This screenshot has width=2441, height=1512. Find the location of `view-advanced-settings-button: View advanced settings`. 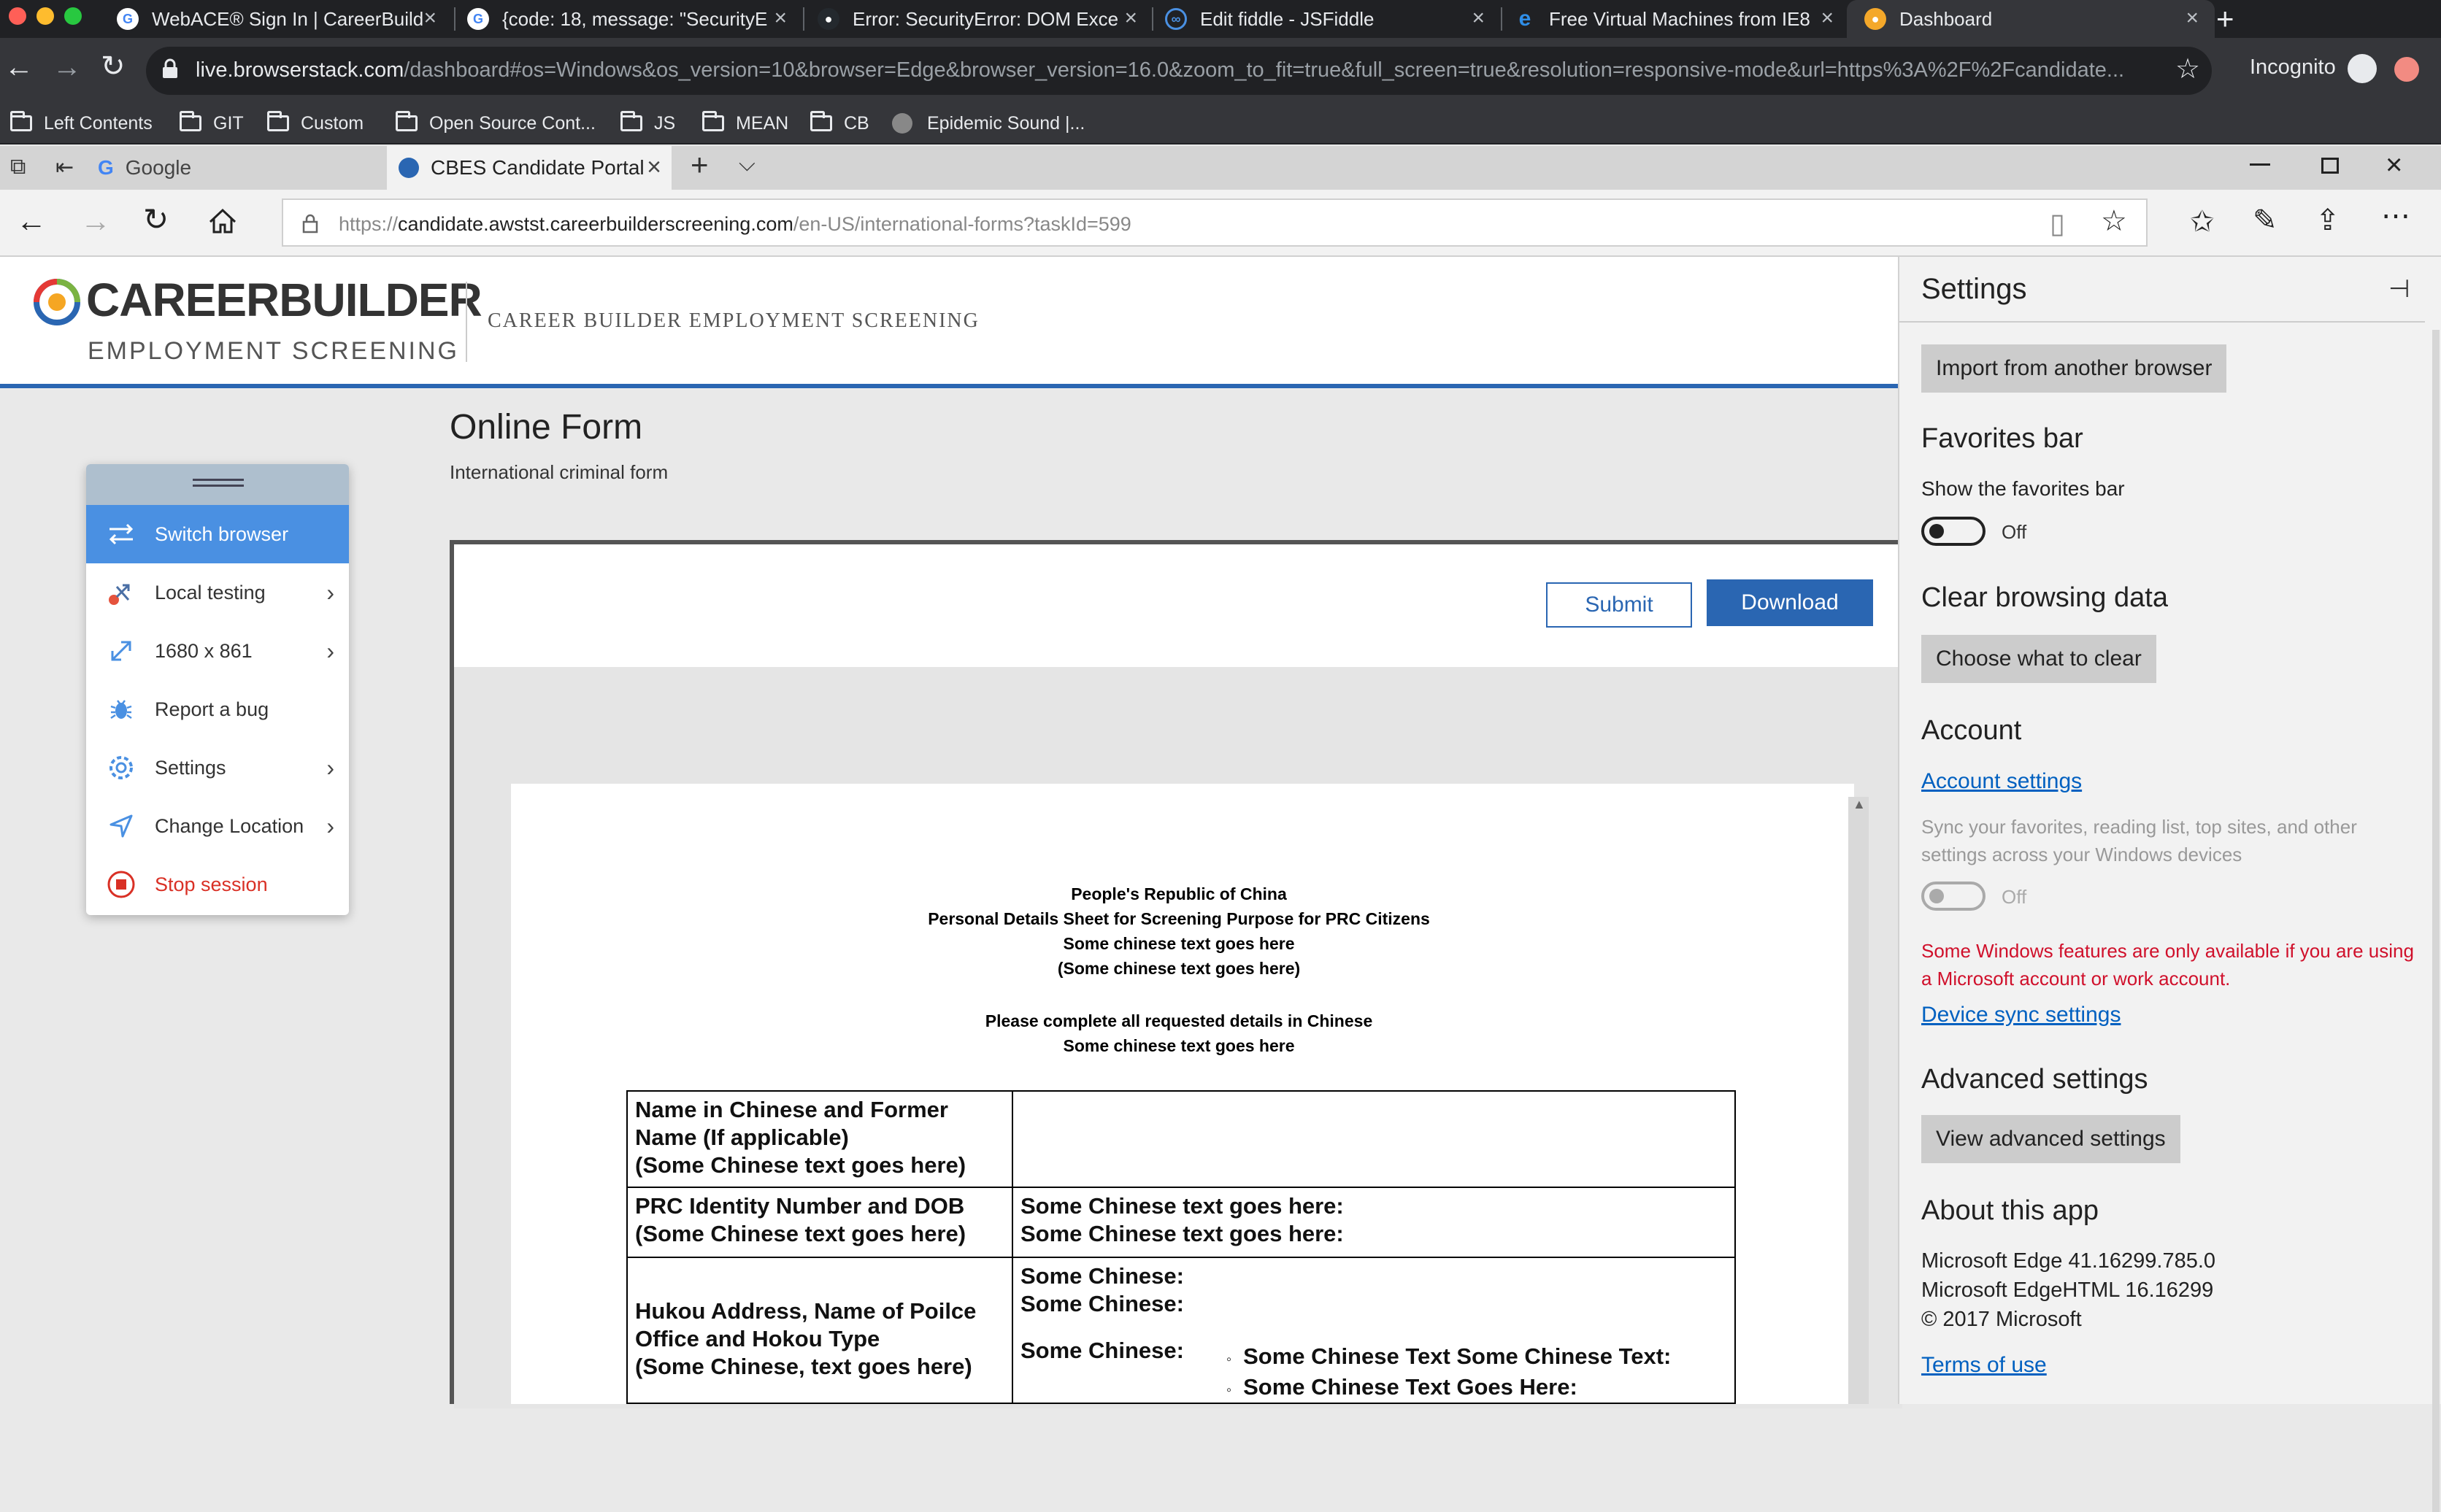

view-advanced-settings-button: View advanced settings is located at coordinates (2050, 1139).